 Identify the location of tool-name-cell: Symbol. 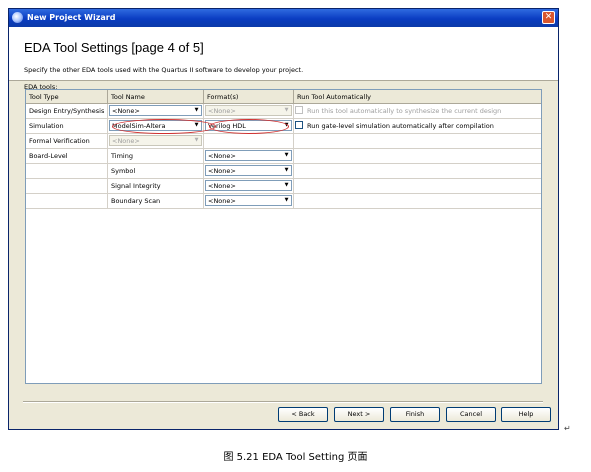
(156, 171).